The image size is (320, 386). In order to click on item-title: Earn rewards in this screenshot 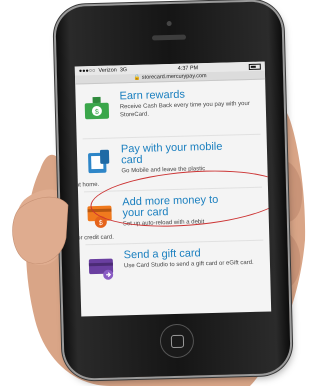, I will do `click(152, 95)`.